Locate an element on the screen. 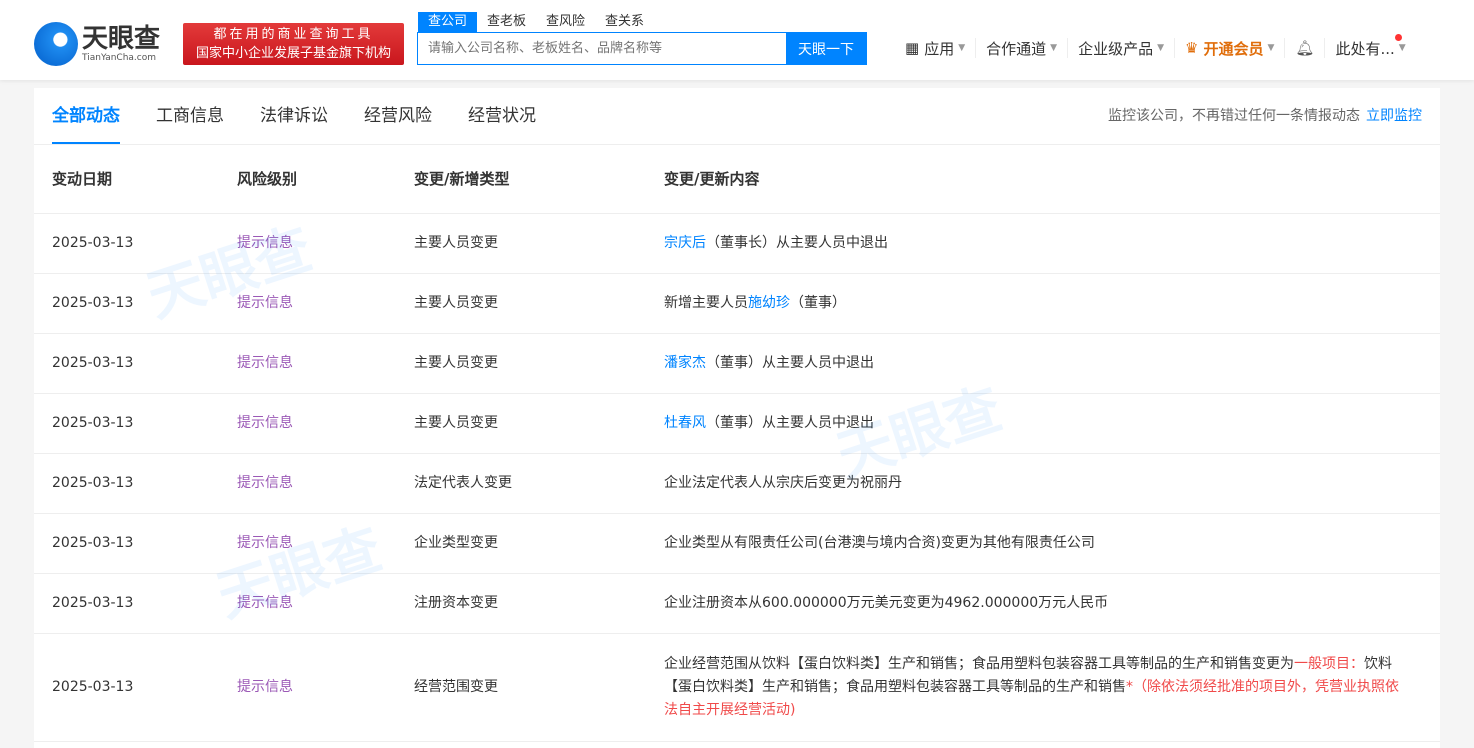 The width and height of the screenshot is (1474, 748). nav-enterprise-label: 企业级产品 is located at coordinates (1116, 48).